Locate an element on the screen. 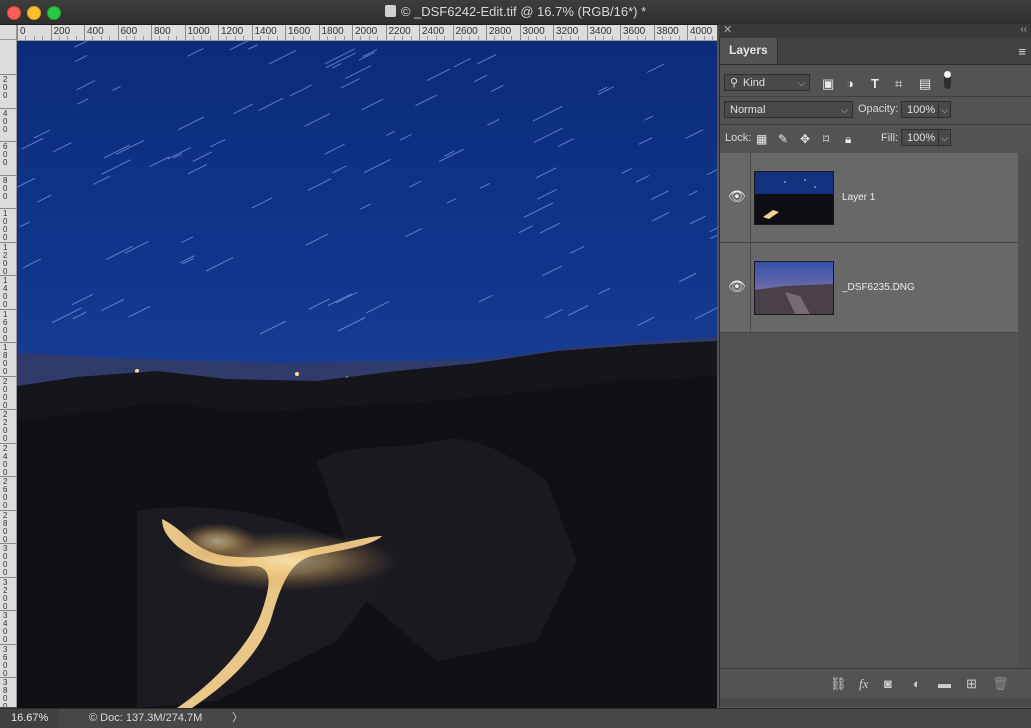  filter-toggle is located at coordinates (947, 80).